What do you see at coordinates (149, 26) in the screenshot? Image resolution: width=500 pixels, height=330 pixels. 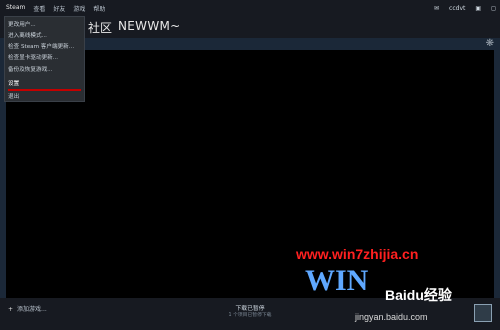 I see `nav-username: NEWWM~` at bounding box center [149, 26].